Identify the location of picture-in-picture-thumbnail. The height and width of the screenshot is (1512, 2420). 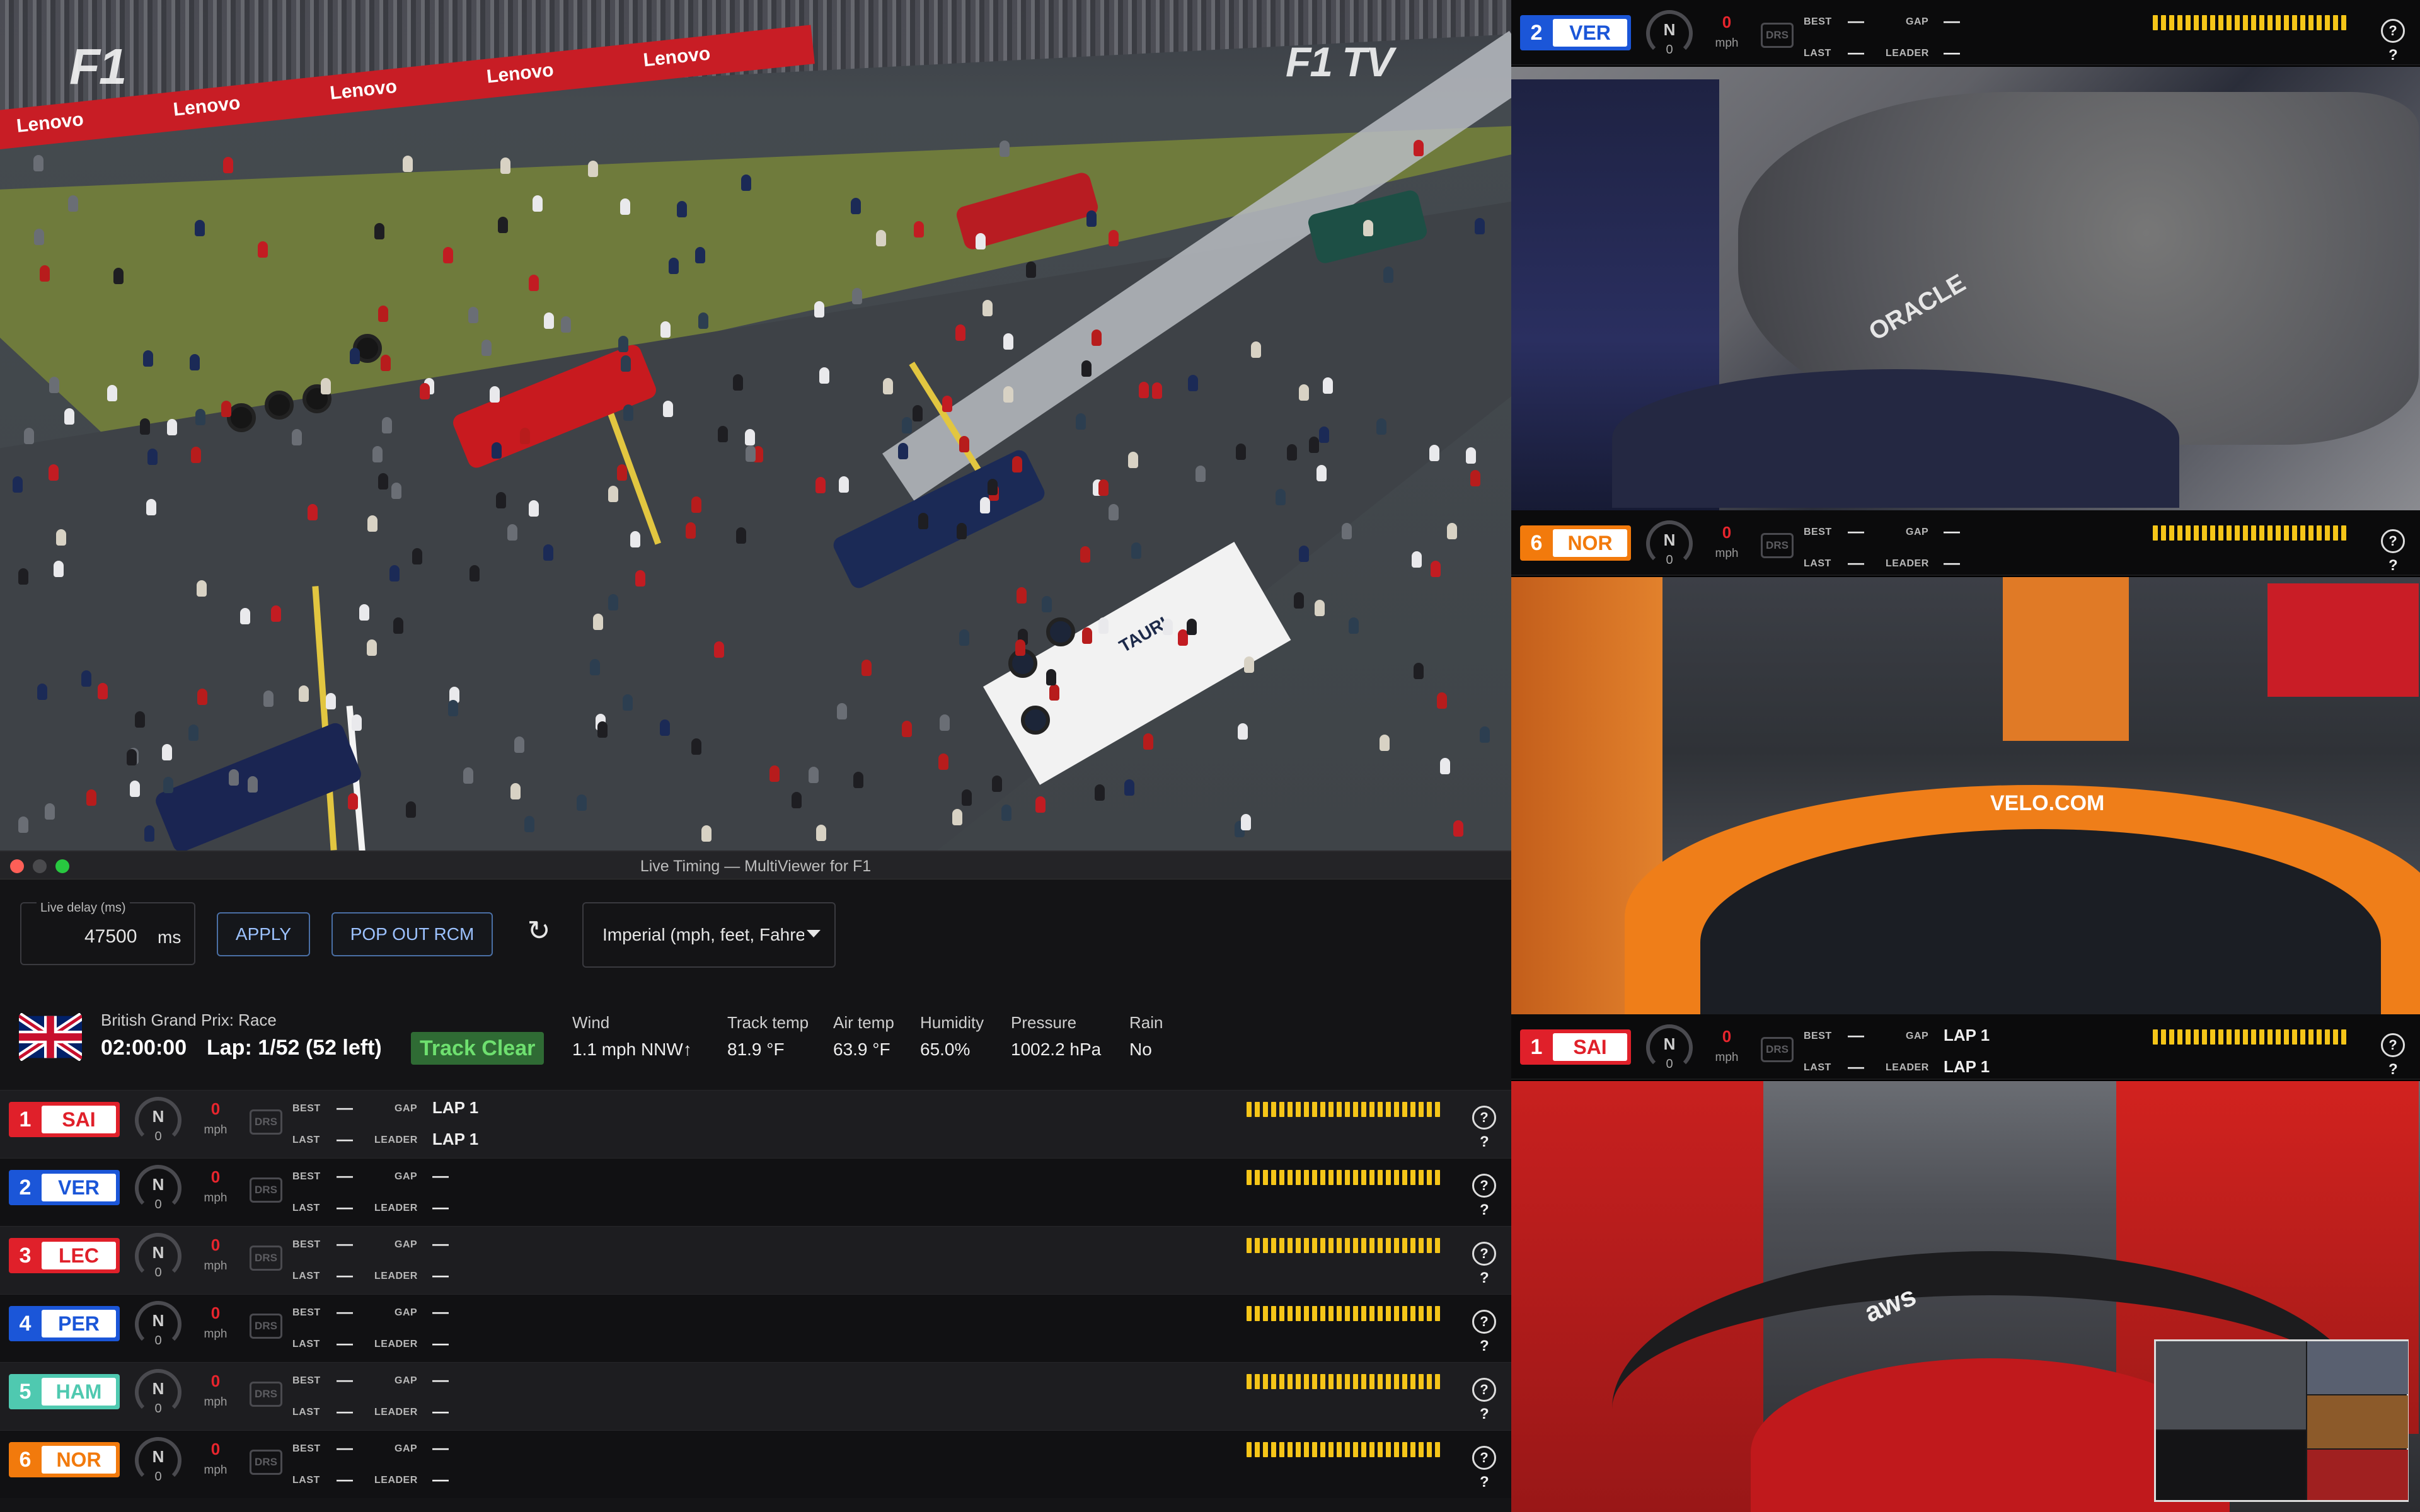
(2282, 1420).